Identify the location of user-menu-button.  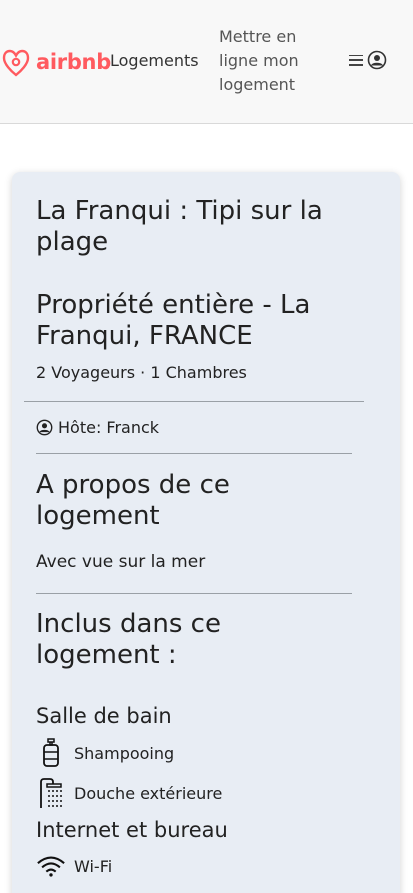
(368, 60).